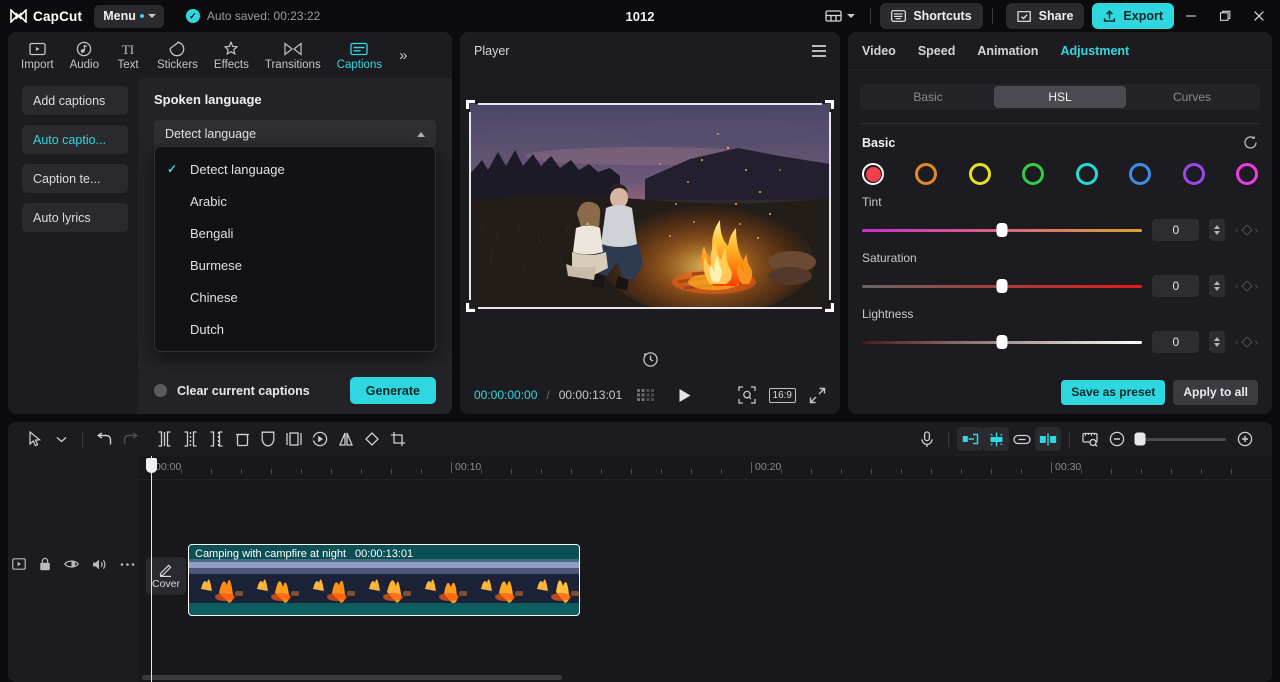 This screenshot has height=682, width=1280. I want to click on tab-effects: Effects, so click(231, 55).